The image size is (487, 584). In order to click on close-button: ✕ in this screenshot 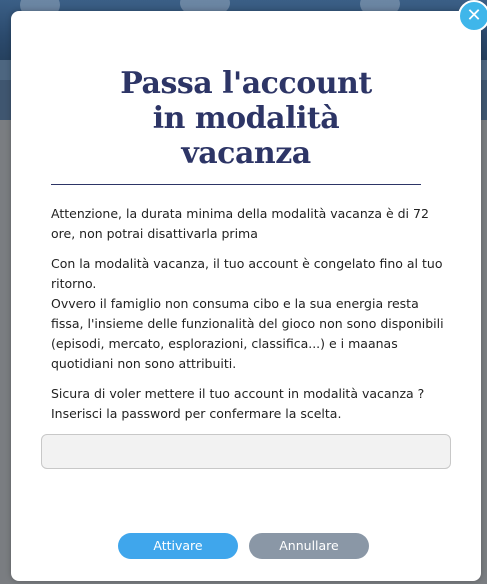, I will do `click(472, 16)`.